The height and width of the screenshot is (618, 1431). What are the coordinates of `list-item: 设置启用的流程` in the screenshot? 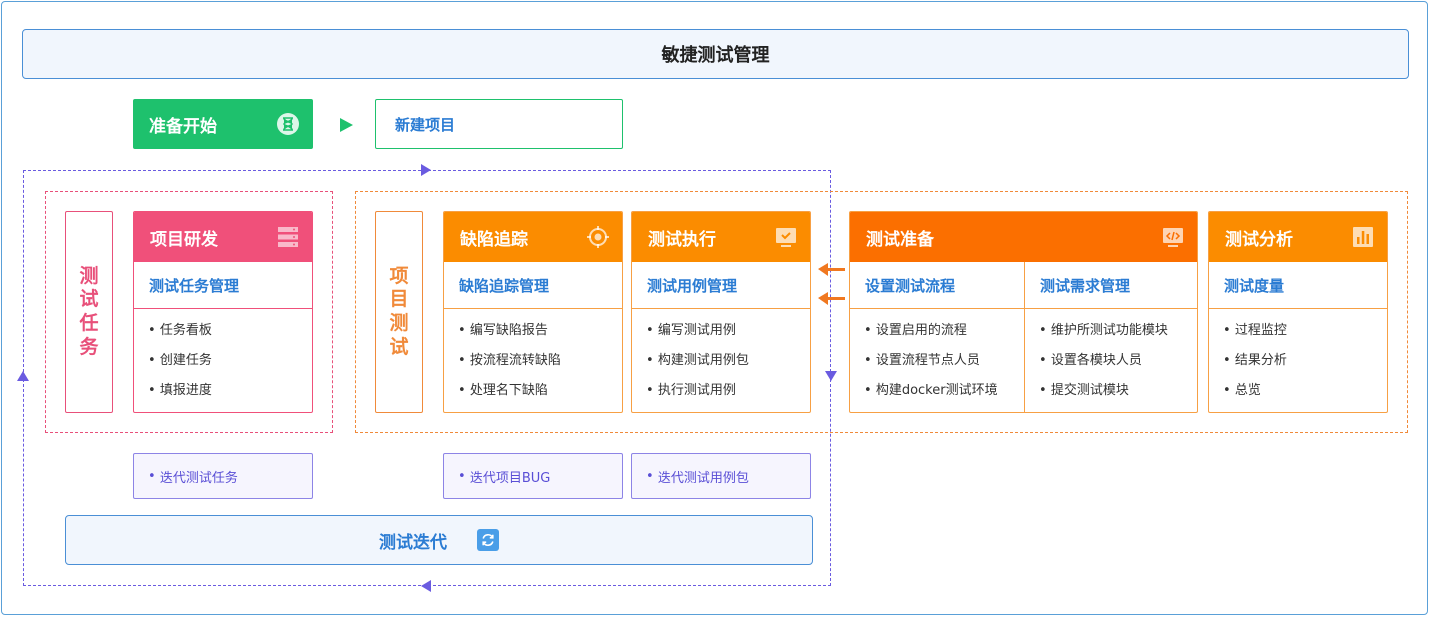 It's located at (944, 336).